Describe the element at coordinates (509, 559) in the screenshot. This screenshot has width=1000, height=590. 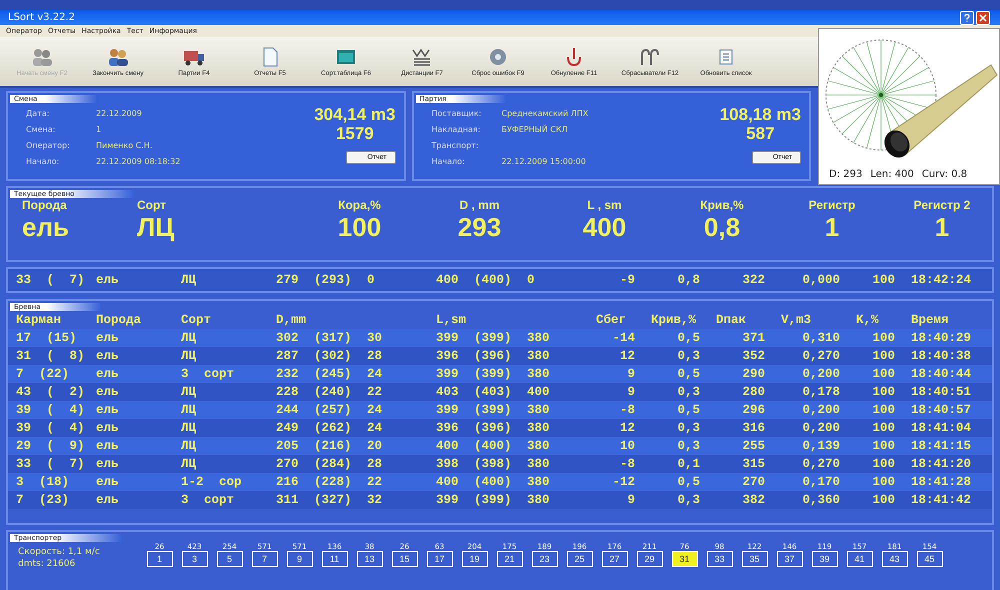
I see `pocket-button: 21` at that location.